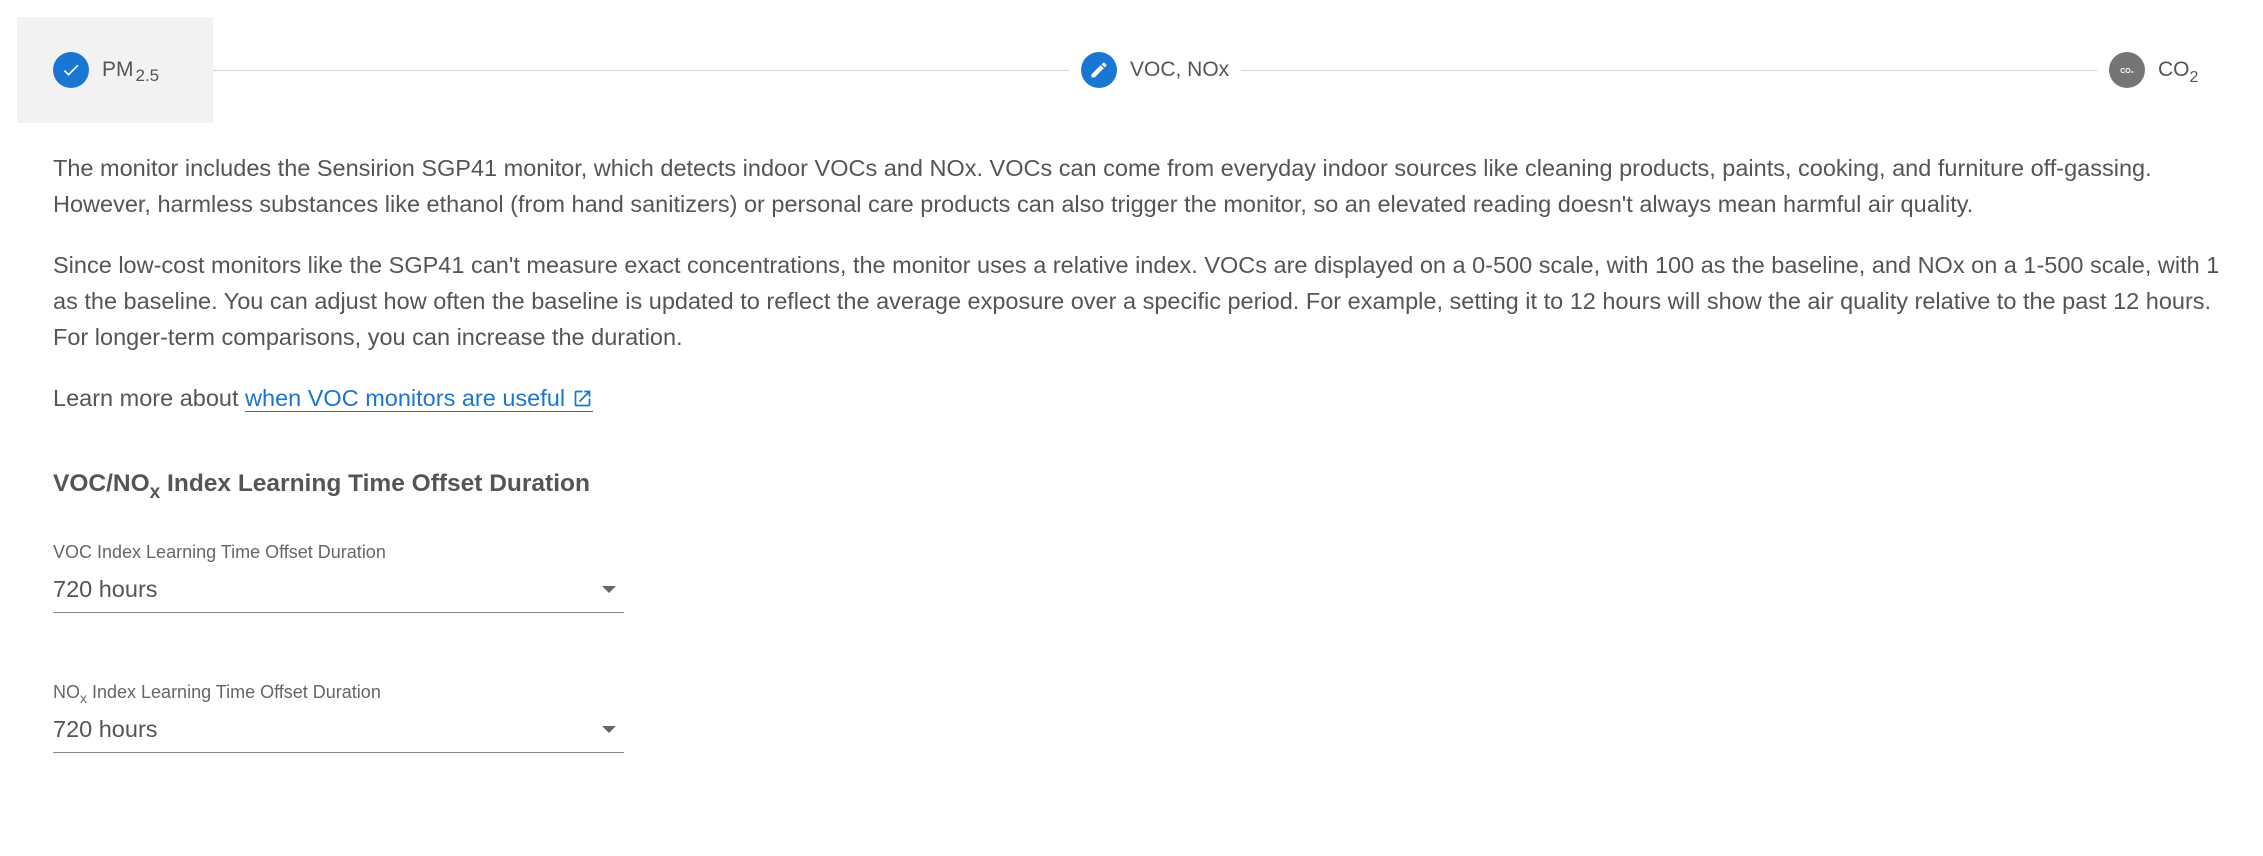 The height and width of the screenshot is (856, 2263). What do you see at coordinates (131, 71) in the screenshot?
I see `step-label: PM 2.5` at bounding box center [131, 71].